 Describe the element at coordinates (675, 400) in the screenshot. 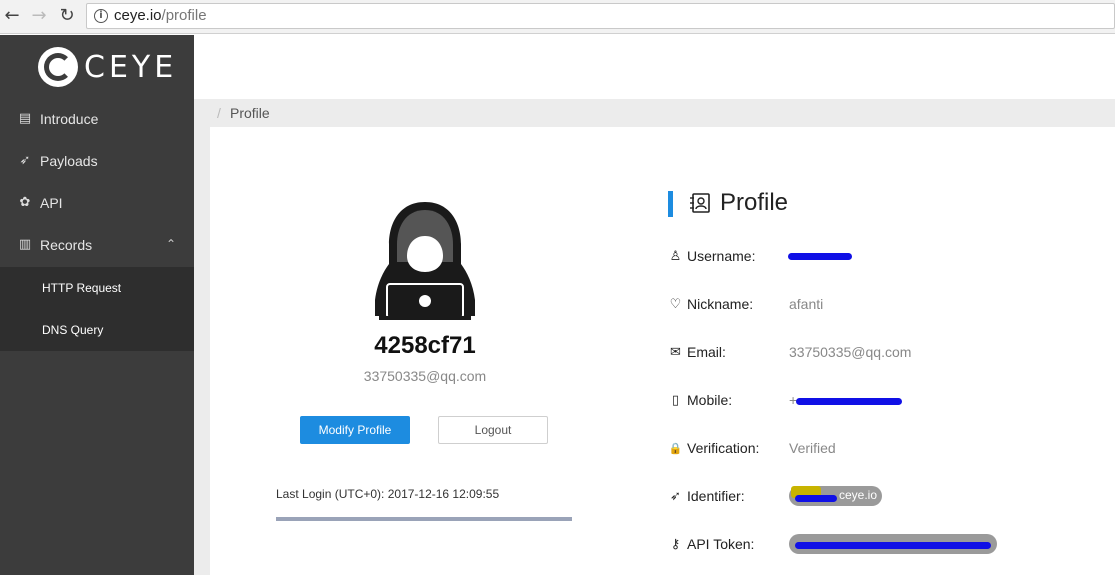

I see `phone-icon: ▯` at that location.